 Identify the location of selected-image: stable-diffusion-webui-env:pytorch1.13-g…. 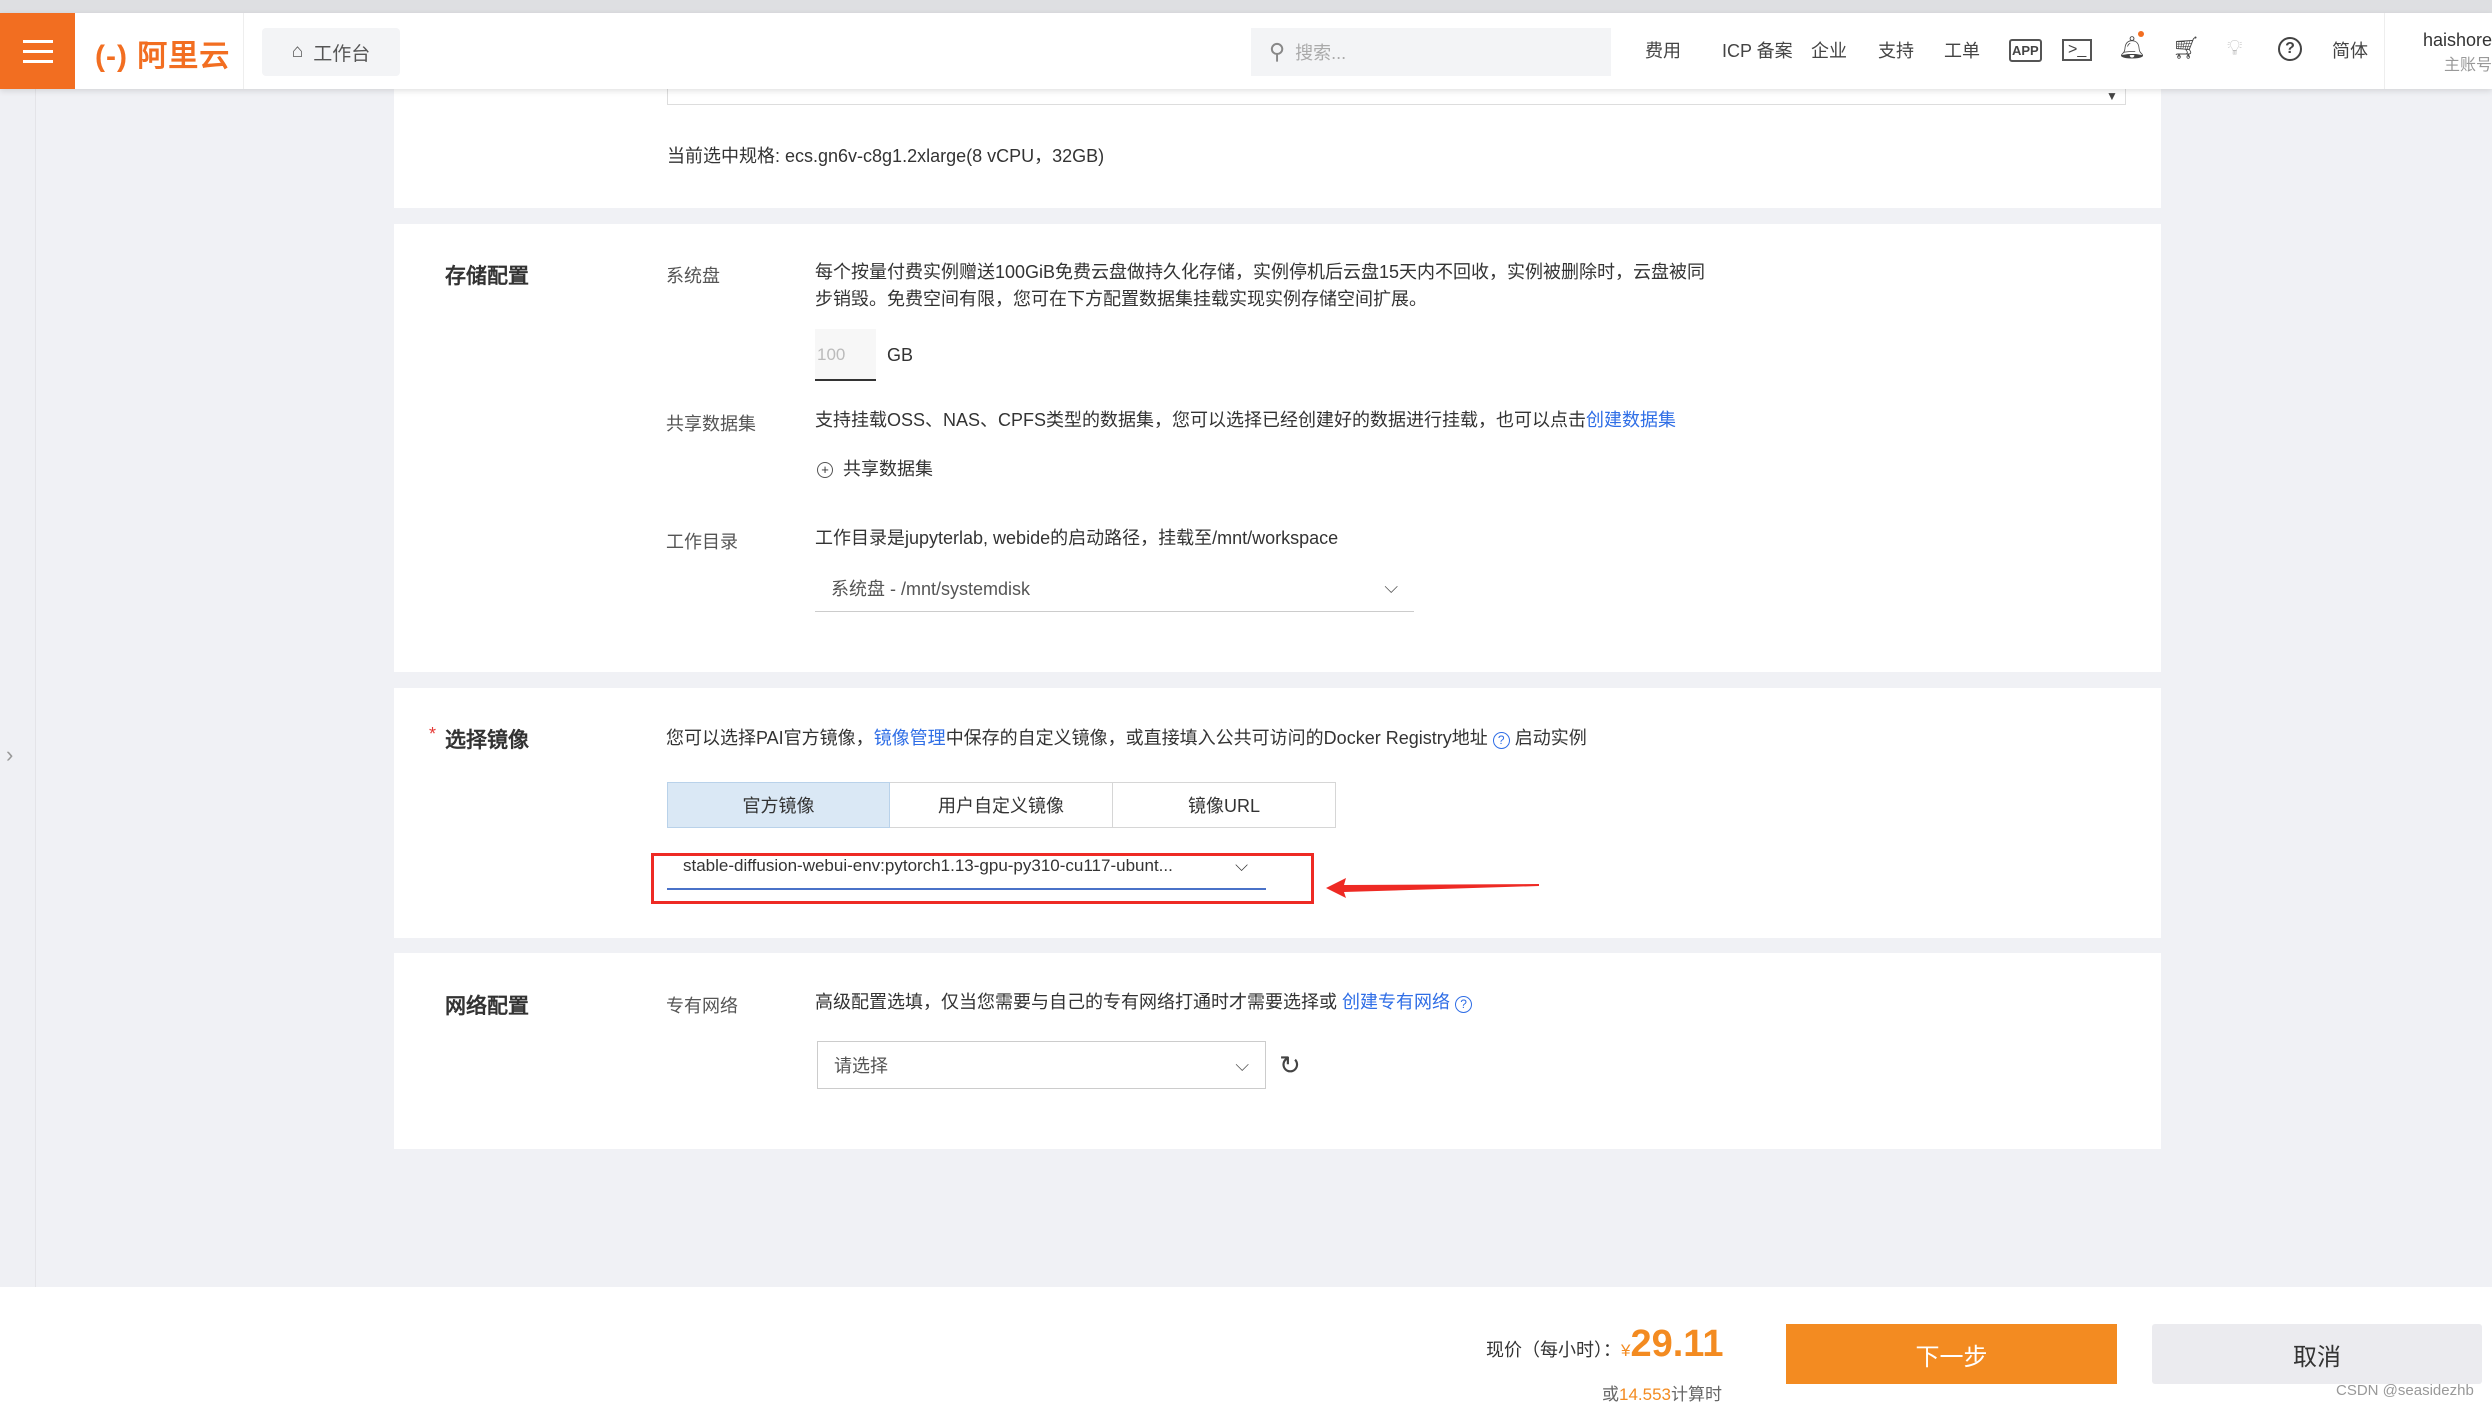
(928, 865).